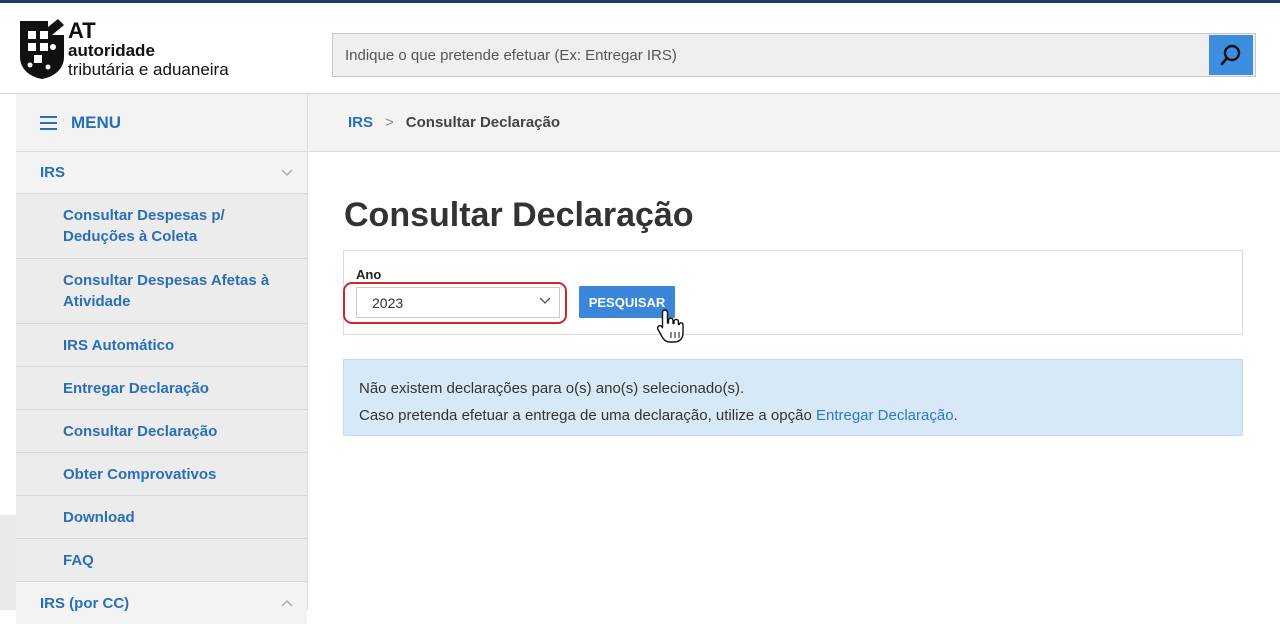  Describe the element at coordinates (955, 415) in the screenshot. I see `alert-line-2-suffix: .` at that location.